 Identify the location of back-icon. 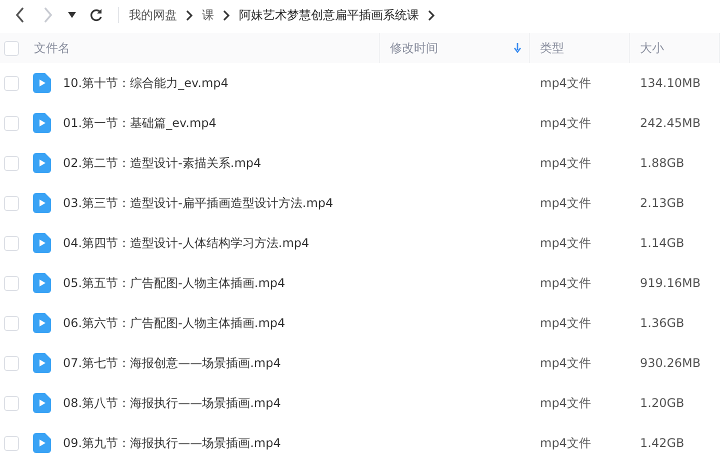
(20, 15).